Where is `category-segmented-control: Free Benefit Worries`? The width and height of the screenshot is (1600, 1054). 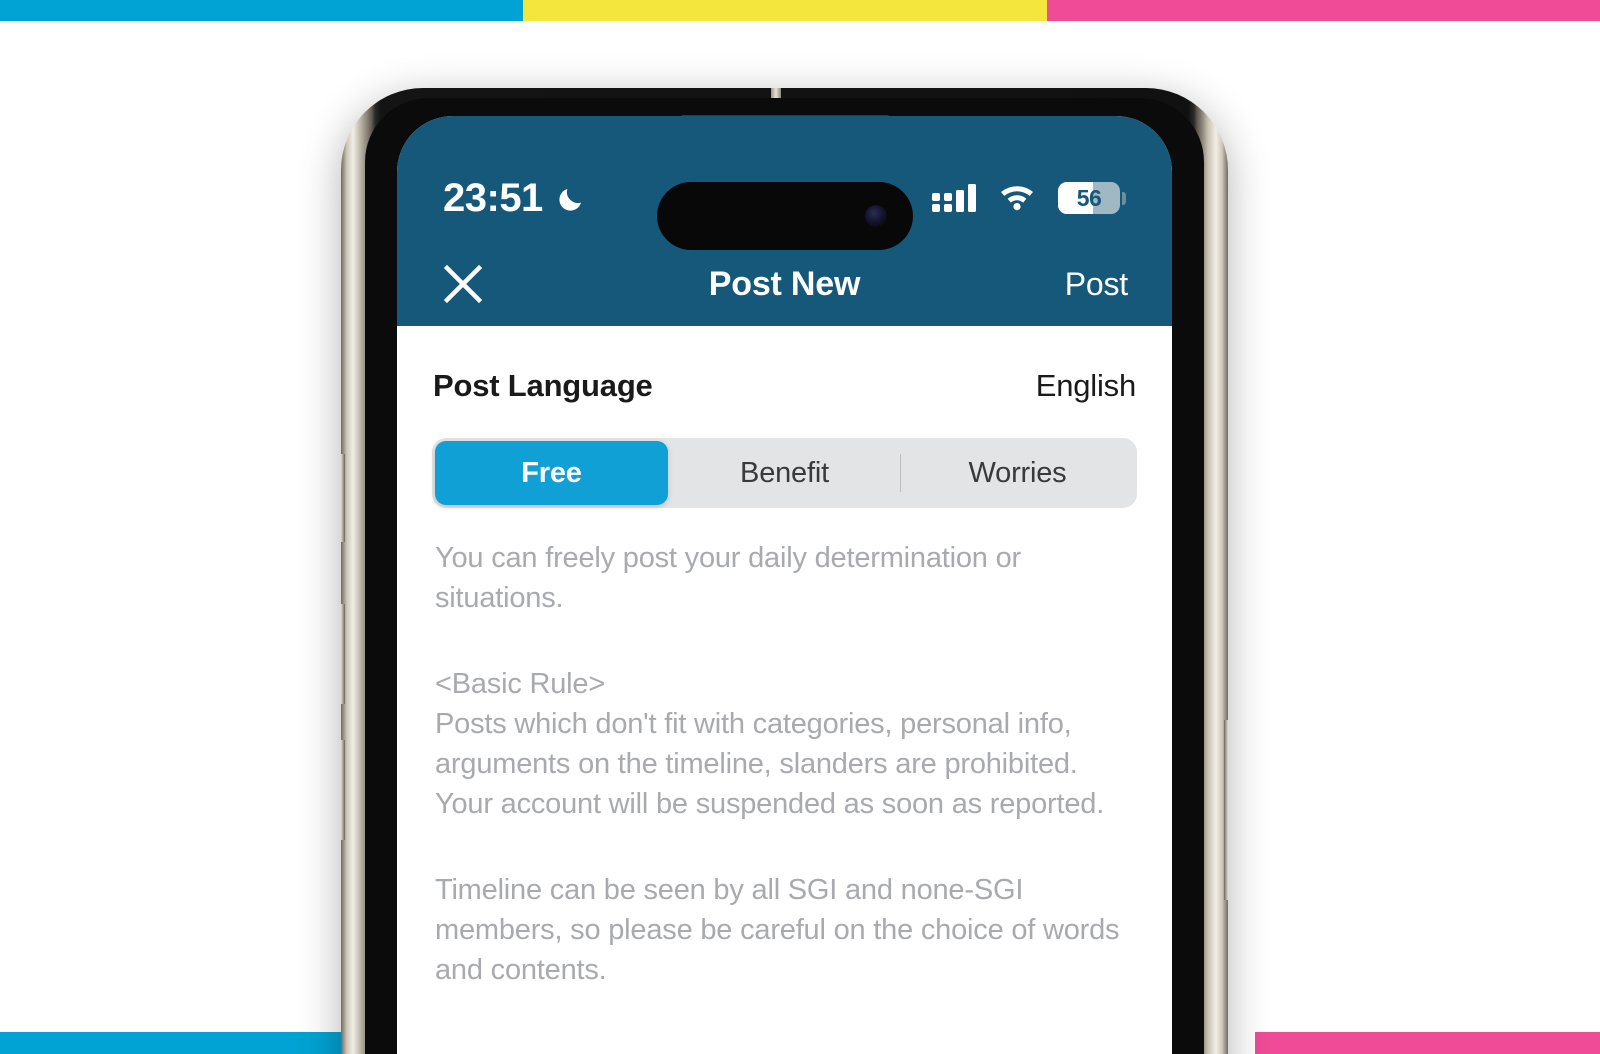 category-segmented-control: Free Benefit Worries is located at coordinates (784, 473).